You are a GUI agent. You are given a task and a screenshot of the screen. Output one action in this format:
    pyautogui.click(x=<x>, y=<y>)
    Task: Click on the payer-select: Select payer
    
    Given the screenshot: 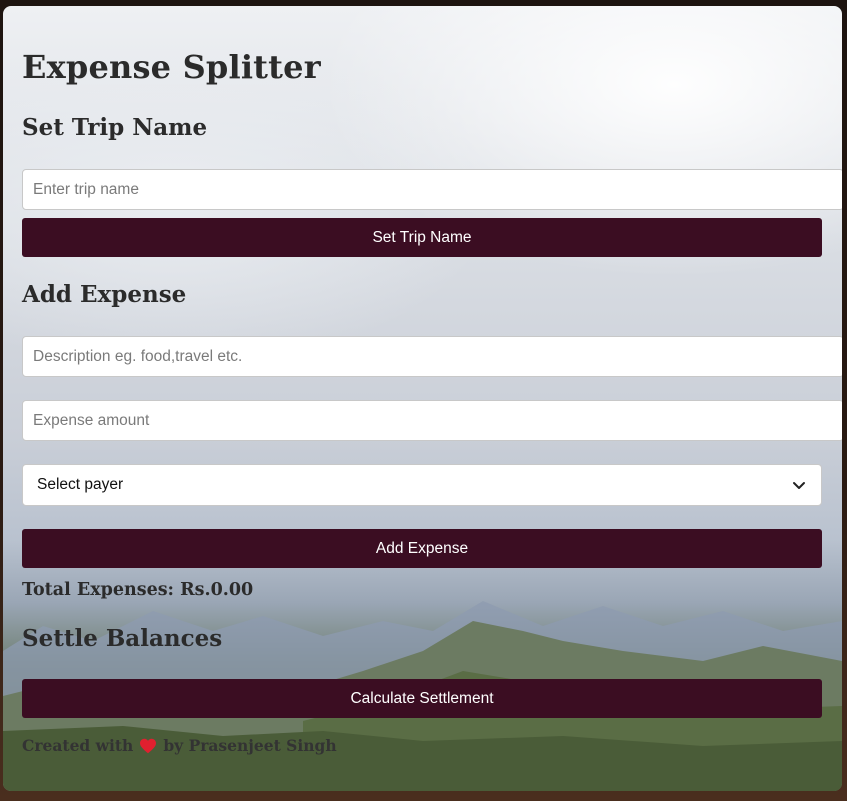 What is the action you would take?
    pyautogui.click(x=422, y=485)
    